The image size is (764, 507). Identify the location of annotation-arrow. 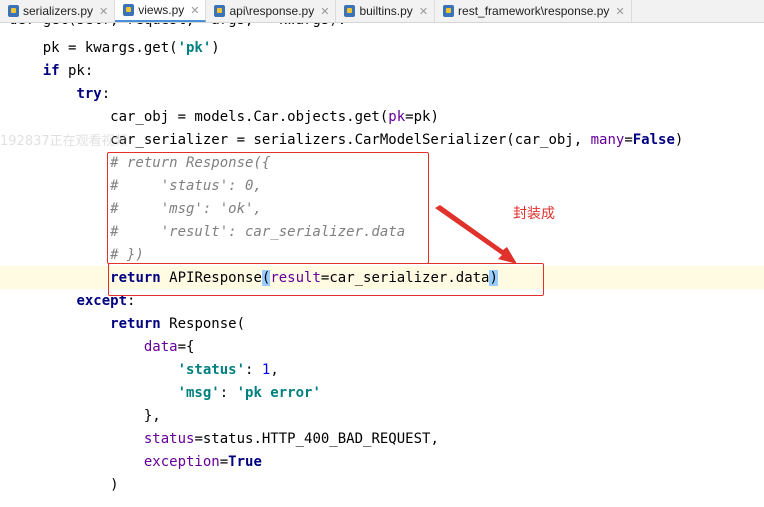
(476, 234).